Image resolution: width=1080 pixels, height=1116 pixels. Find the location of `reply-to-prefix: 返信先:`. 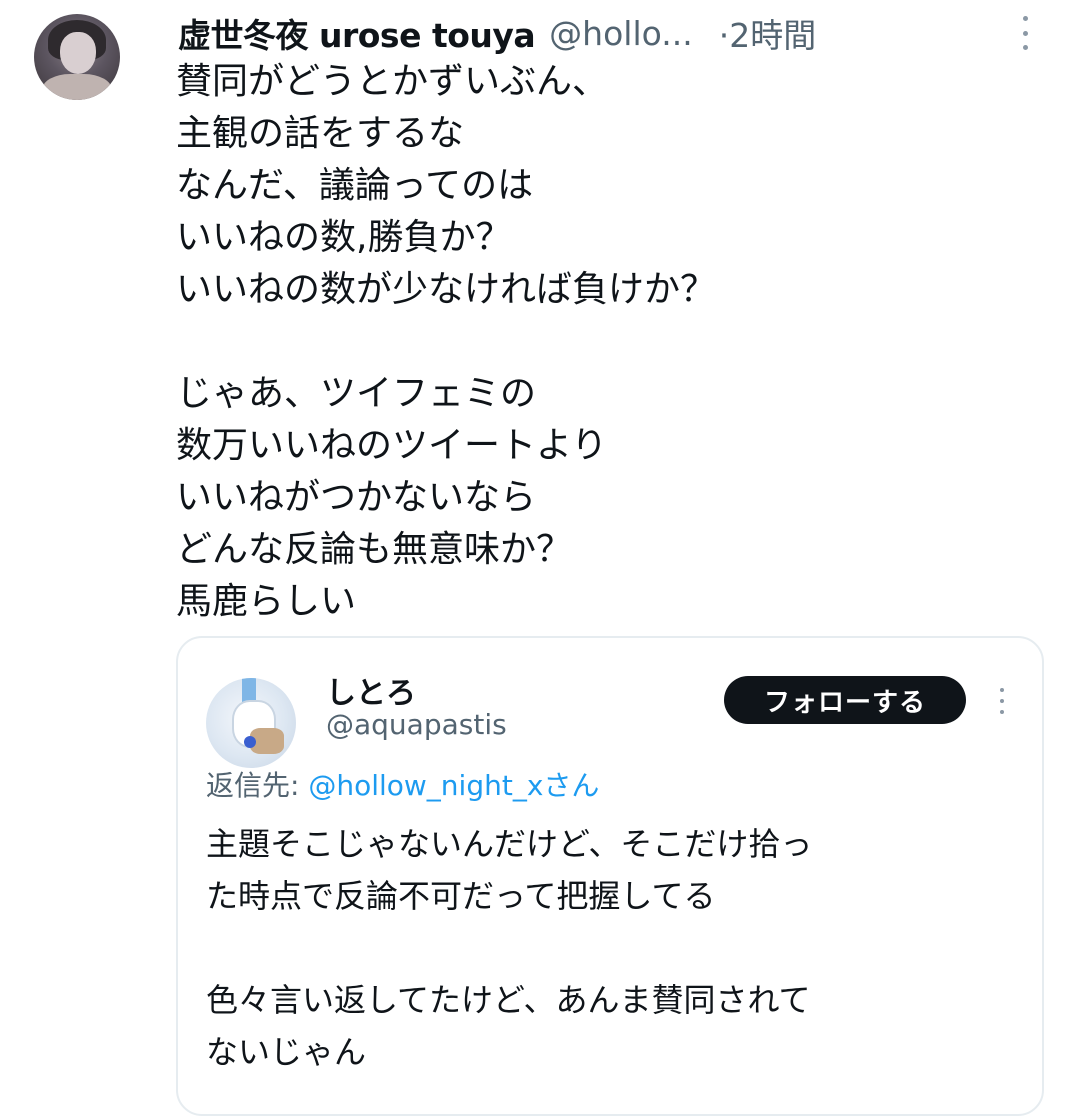

reply-to-prefix: 返信先: is located at coordinates (257, 785).